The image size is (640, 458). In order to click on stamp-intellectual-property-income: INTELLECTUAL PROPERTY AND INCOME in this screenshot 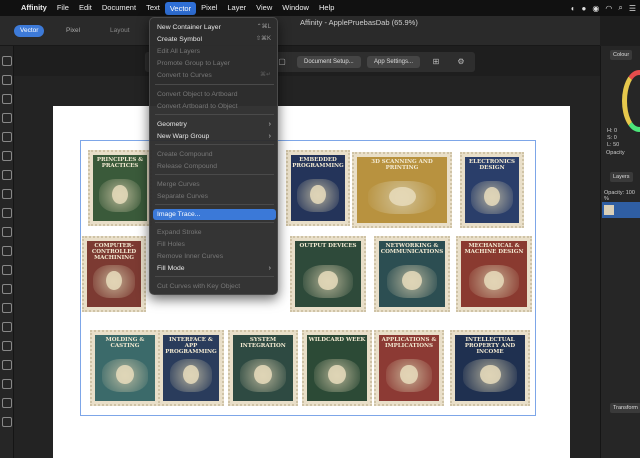, I will do `click(490, 368)`.